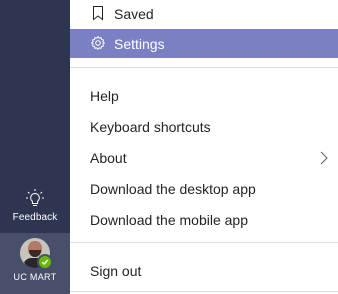 Image resolution: width=338 pixels, height=294 pixels. I want to click on feedback-button: Feedback, so click(35, 208).